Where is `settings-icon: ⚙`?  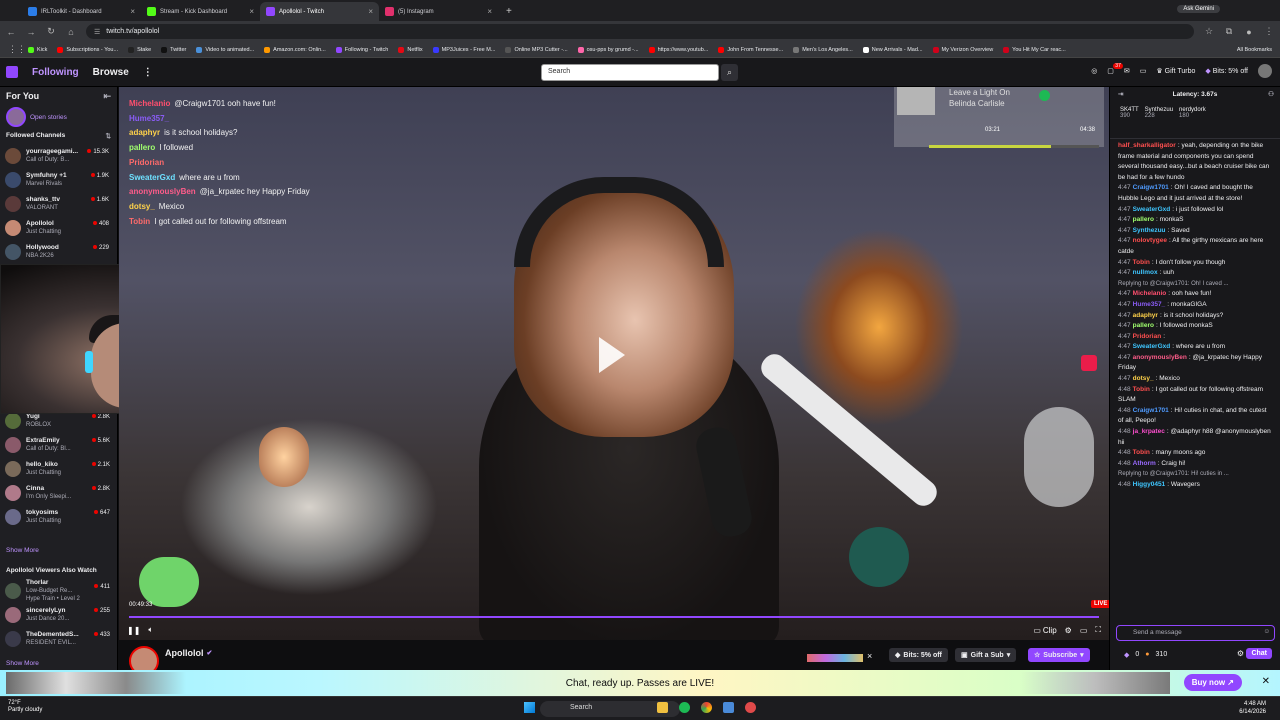 settings-icon: ⚙ is located at coordinates (1068, 630).